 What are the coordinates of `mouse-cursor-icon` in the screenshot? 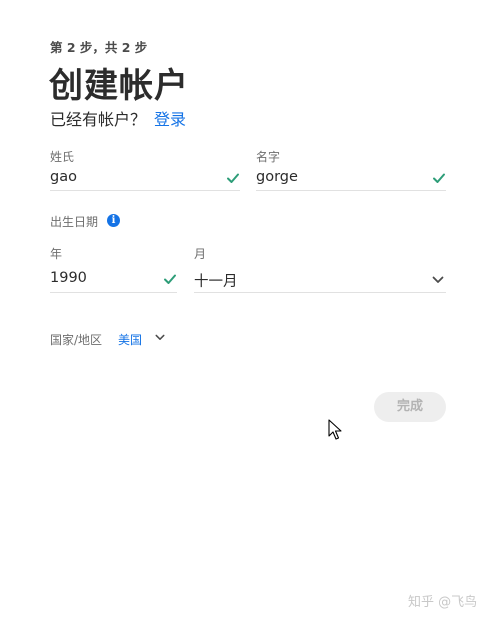 It's located at (335, 429).